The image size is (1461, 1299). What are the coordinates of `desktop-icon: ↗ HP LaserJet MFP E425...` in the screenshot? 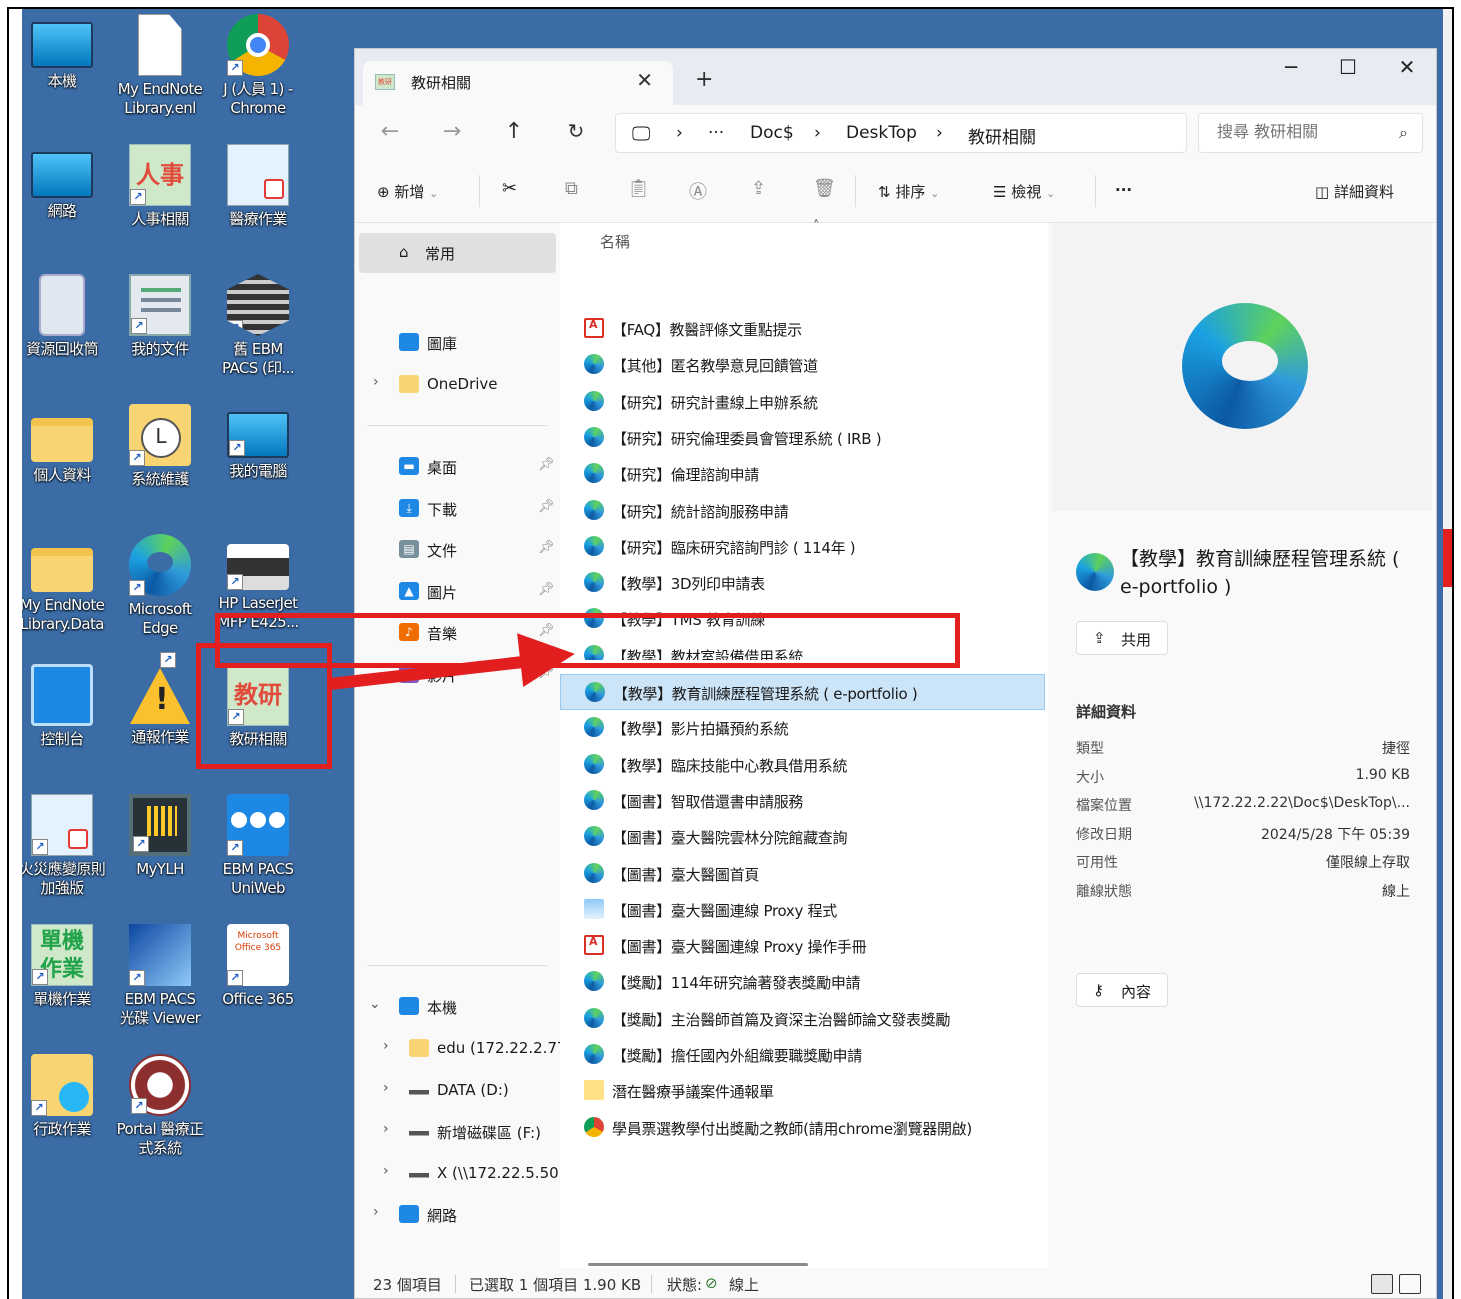 It's located at (258, 583).